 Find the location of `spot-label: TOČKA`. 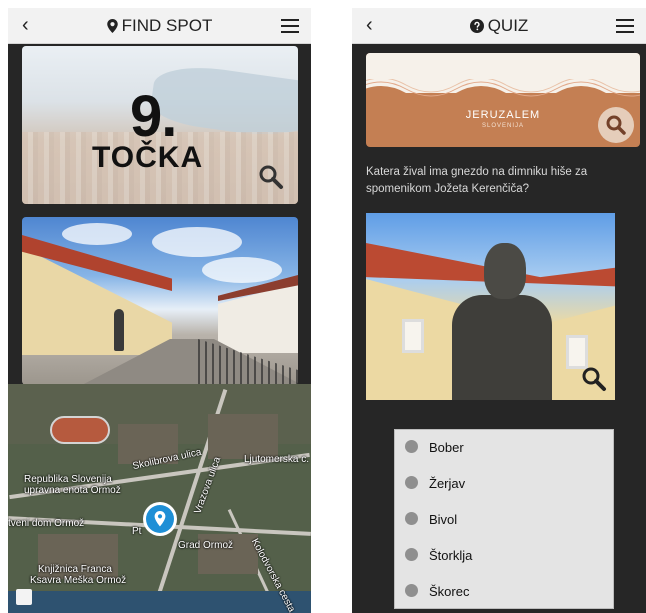

spot-label: TOČKA is located at coordinates (148, 157).